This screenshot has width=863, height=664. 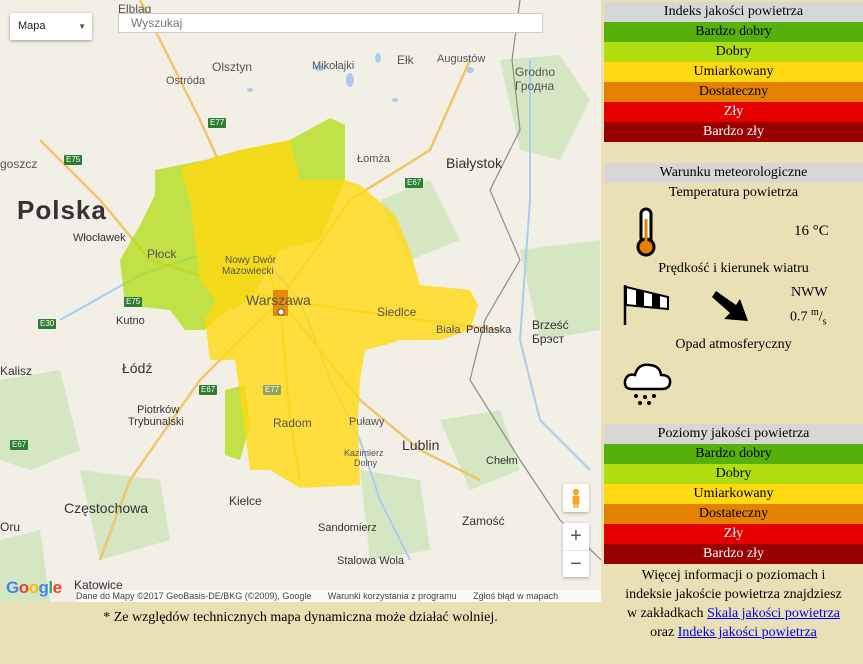 What do you see at coordinates (461, 59) in the screenshot?
I see `label-augustow: Augustów` at bounding box center [461, 59].